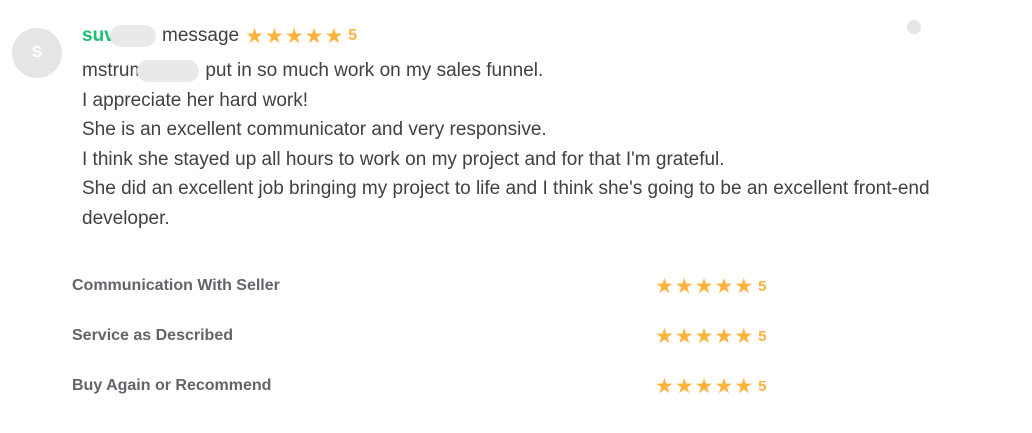 The height and width of the screenshot is (433, 1032). What do you see at coordinates (201, 35) in the screenshot?
I see `header-label: message` at bounding box center [201, 35].